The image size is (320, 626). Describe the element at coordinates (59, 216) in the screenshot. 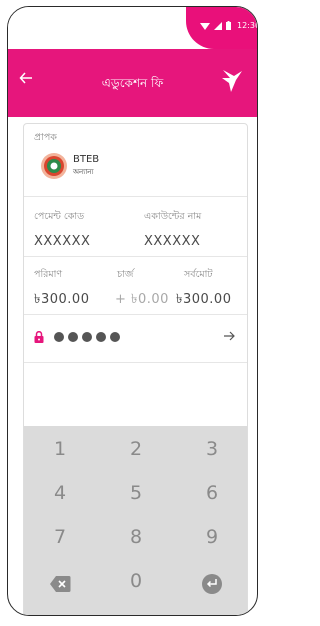

I see `payment-code-label: পেমেন্ট কোড` at that location.